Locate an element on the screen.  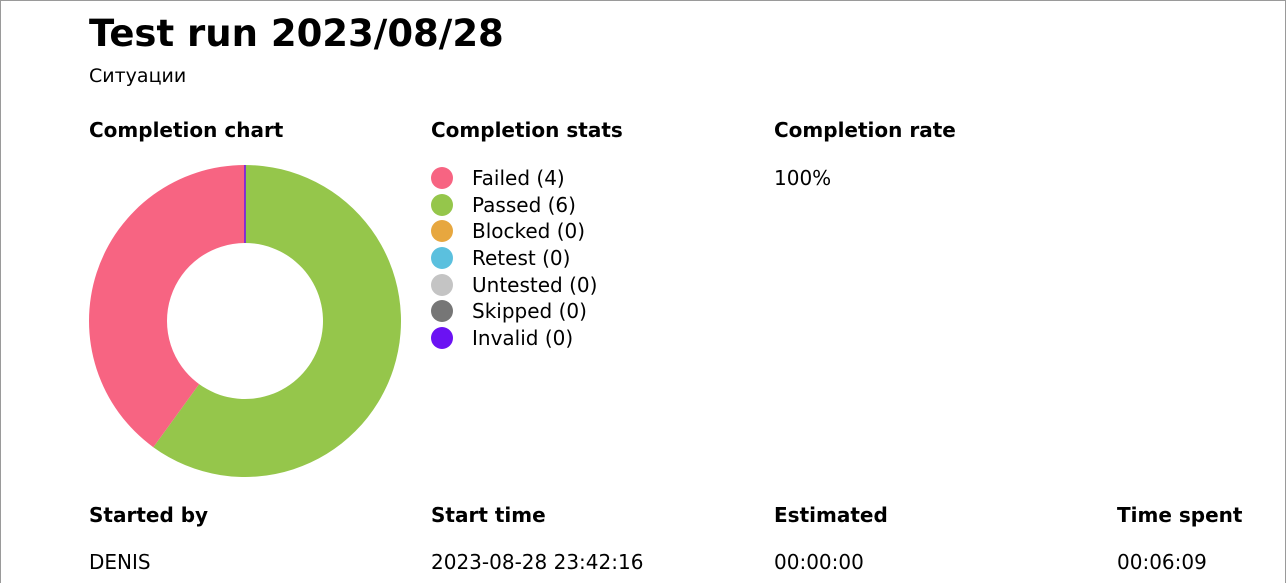
completion-chart is located at coordinates (245, 321).